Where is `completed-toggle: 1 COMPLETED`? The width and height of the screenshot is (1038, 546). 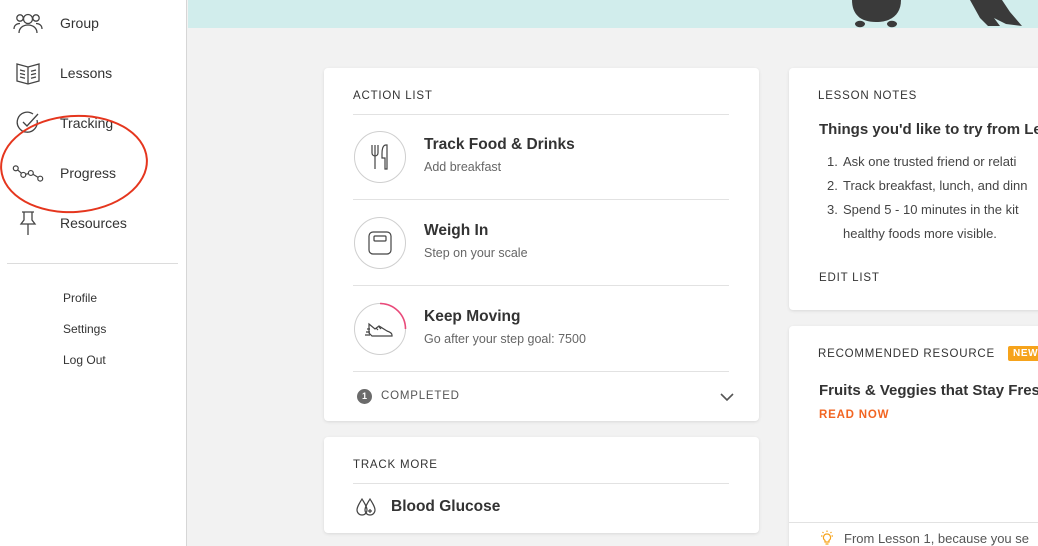 completed-toggle: 1 COMPLETED is located at coordinates (408, 396).